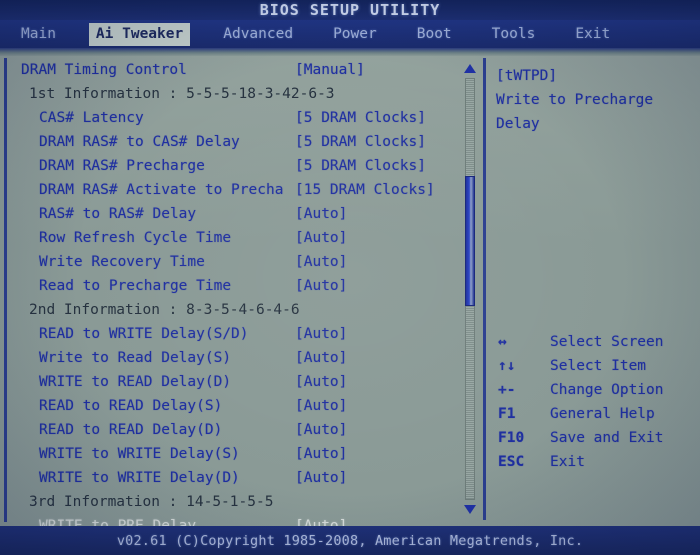  What do you see at coordinates (470, 241) in the screenshot?
I see `scrollbar-thumb` at bounding box center [470, 241].